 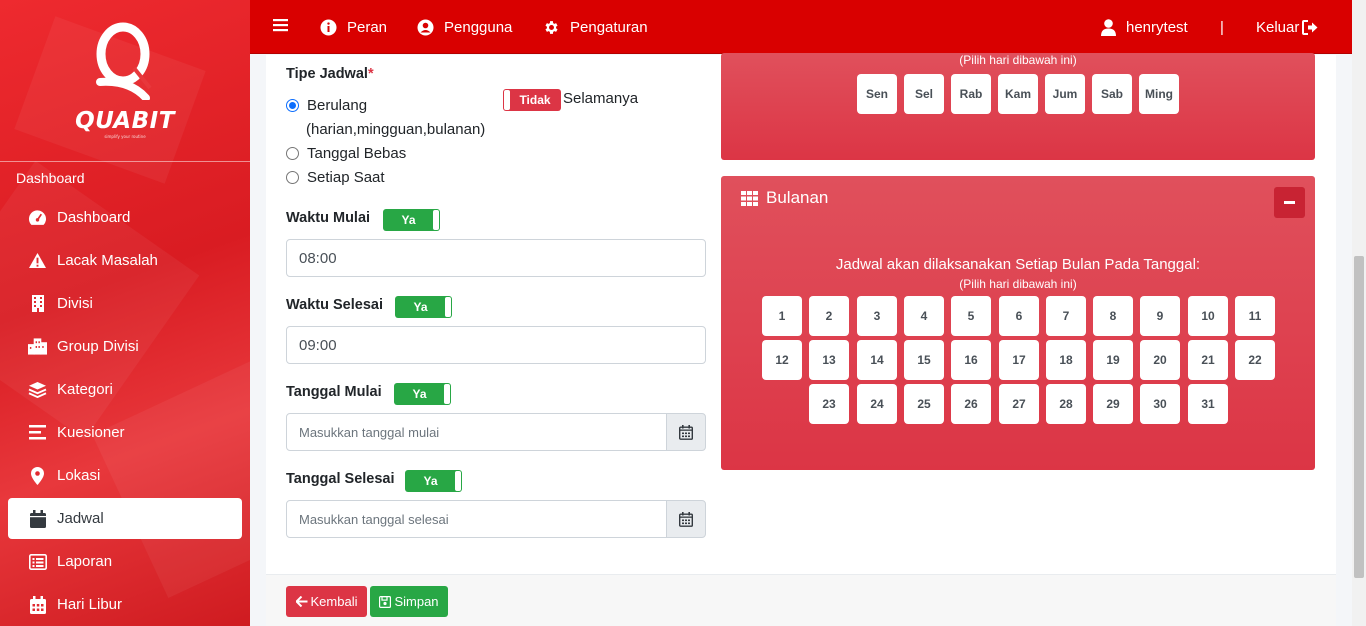 I want to click on date-button-16: 16, so click(x=971, y=360).